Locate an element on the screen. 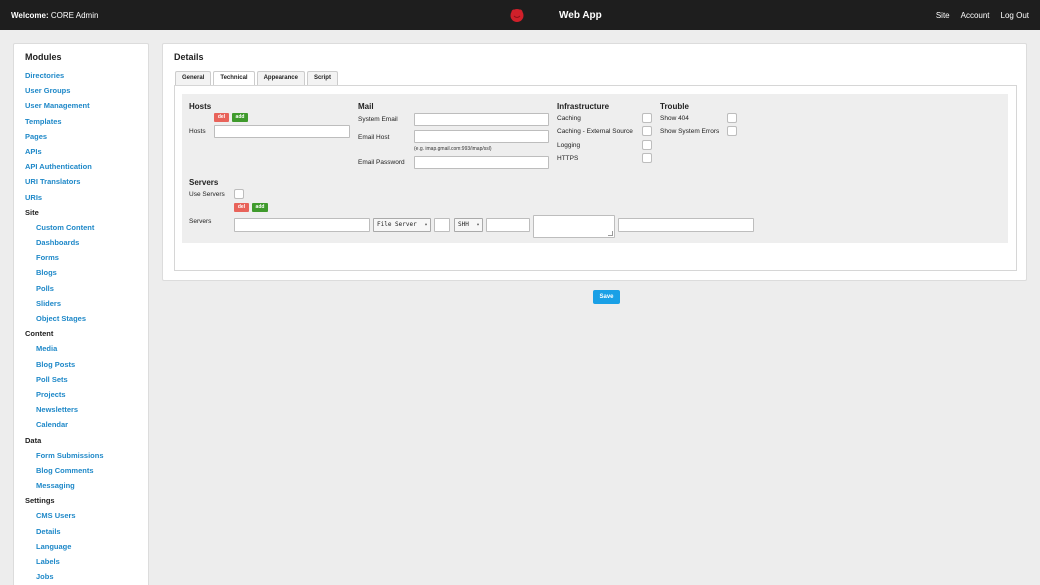 The width and height of the screenshot is (1040, 585). https-label: HTTPS is located at coordinates (568, 158).